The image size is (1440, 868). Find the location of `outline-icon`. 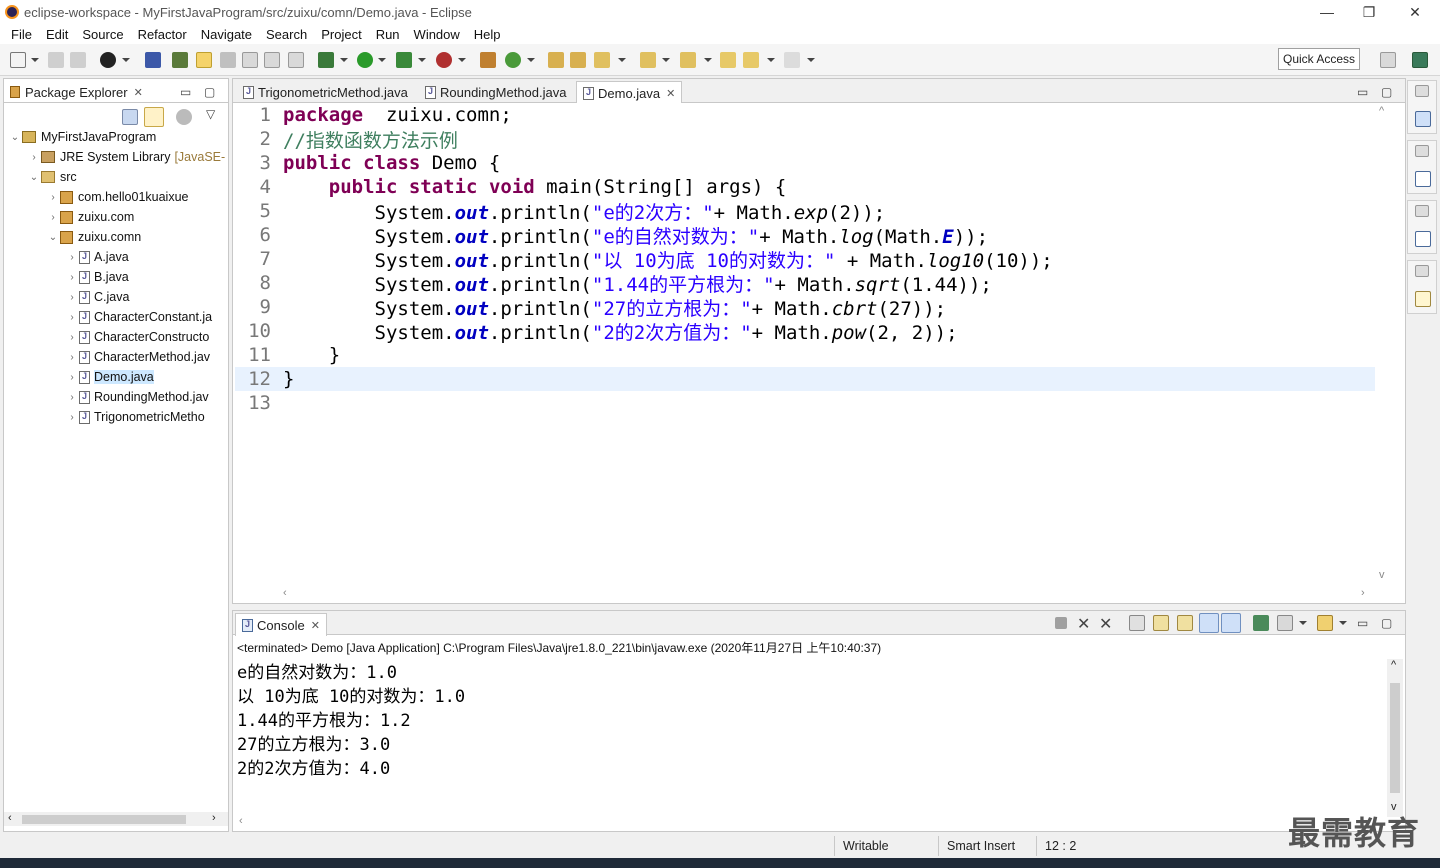

outline-icon is located at coordinates (1423, 119).